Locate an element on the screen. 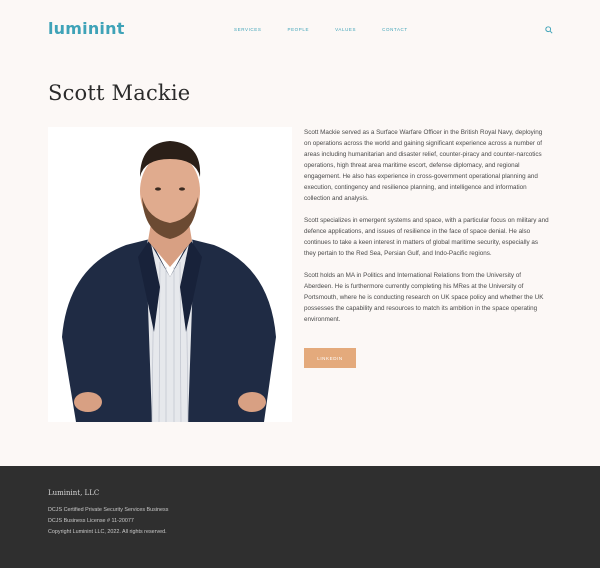 This screenshot has height=568, width=600. footer-license: DCJS Business License # 11-20077 is located at coordinates (91, 521).